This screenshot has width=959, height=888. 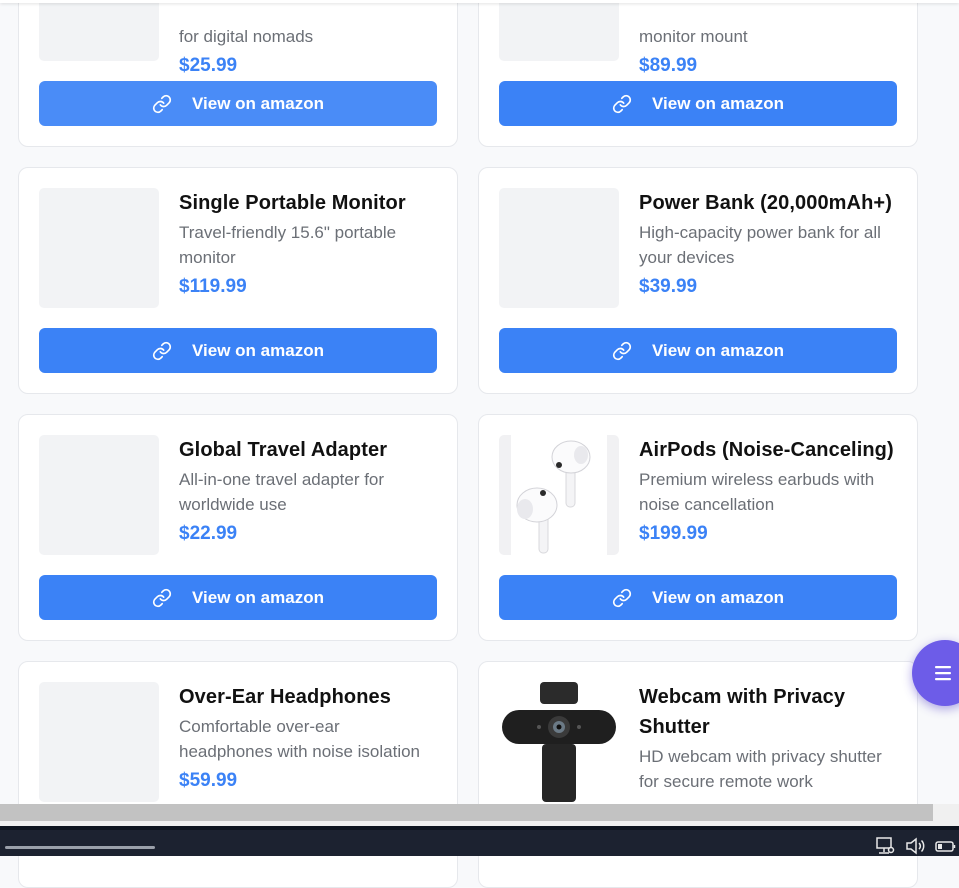 What do you see at coordinates (285, 697) in the screenshot?
I see `product-title: Over-Ear Headphones` at bounding box center [285, 697].